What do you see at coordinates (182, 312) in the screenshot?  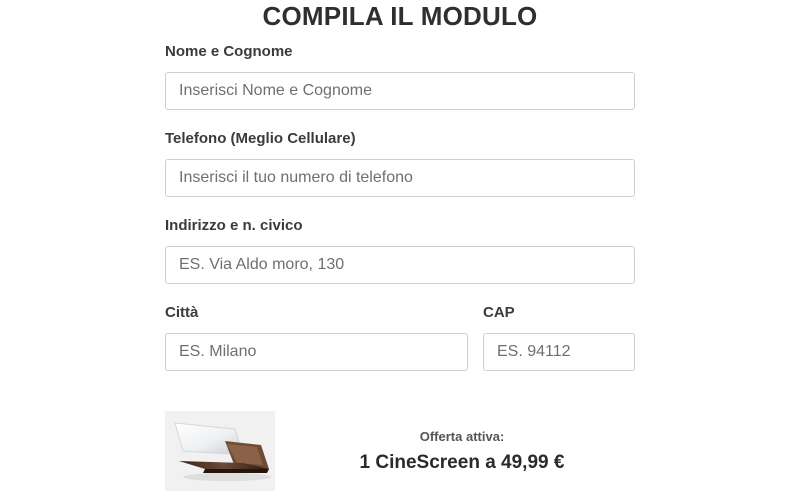 I see `city-label: Città` at bounding box center [182, 312].